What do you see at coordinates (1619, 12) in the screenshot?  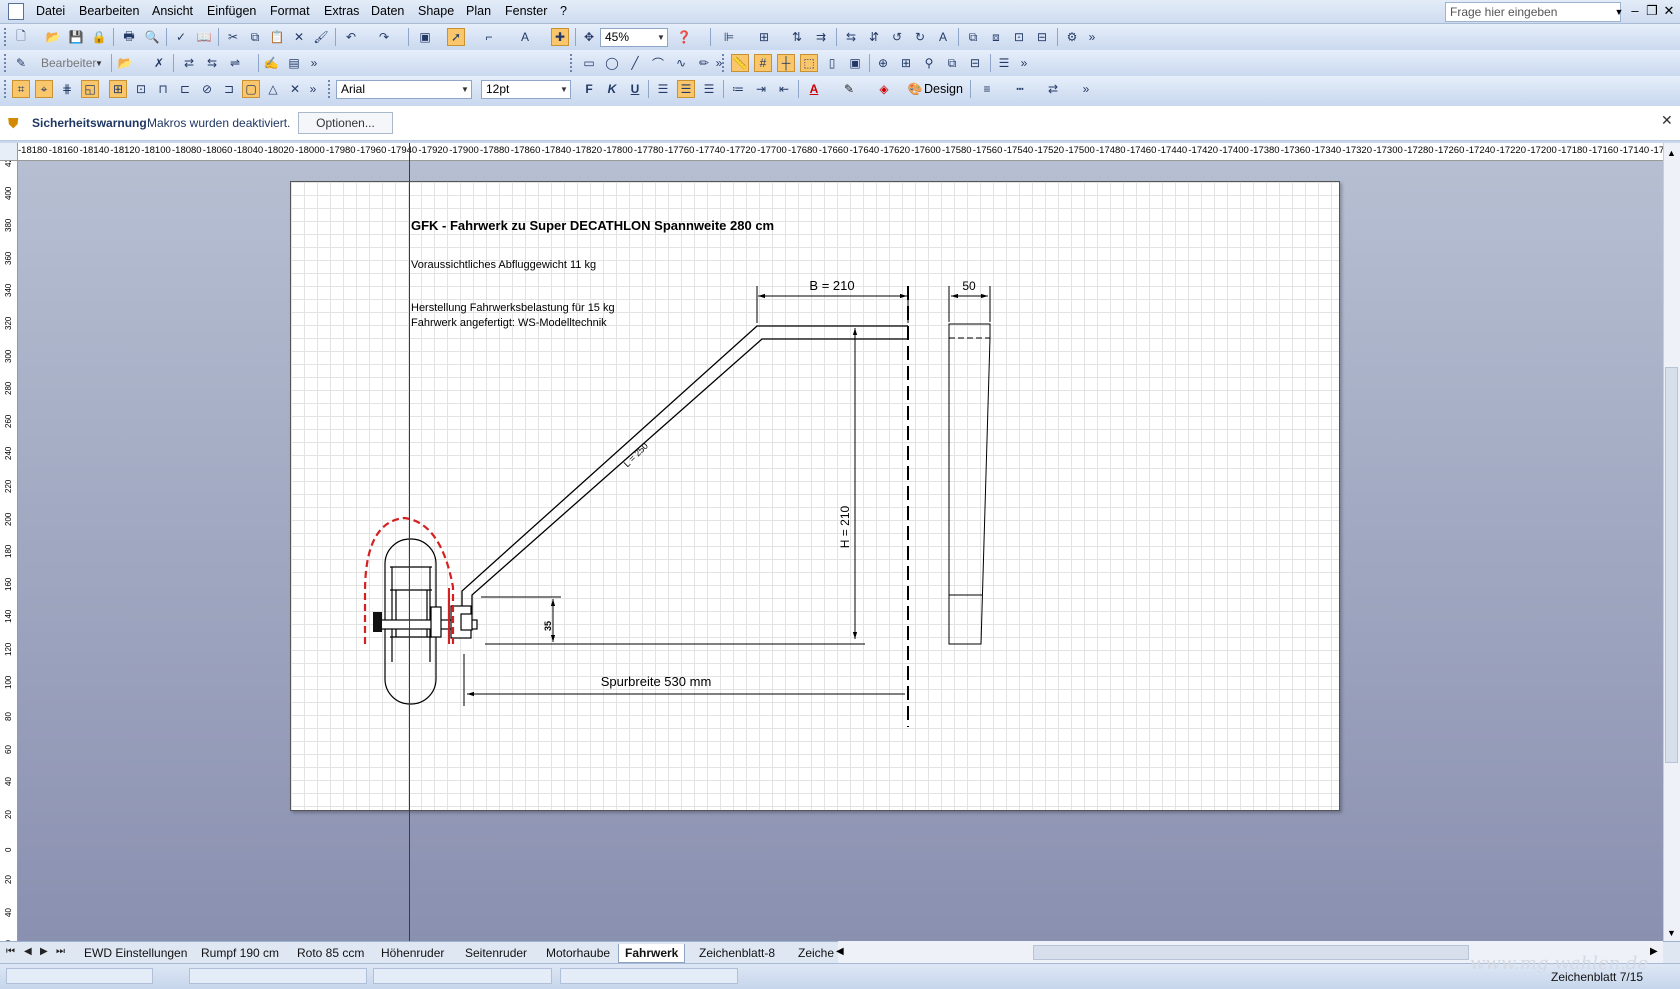 I see `help-dropdown-icon: ▼` at bounding box center [1619, 12].